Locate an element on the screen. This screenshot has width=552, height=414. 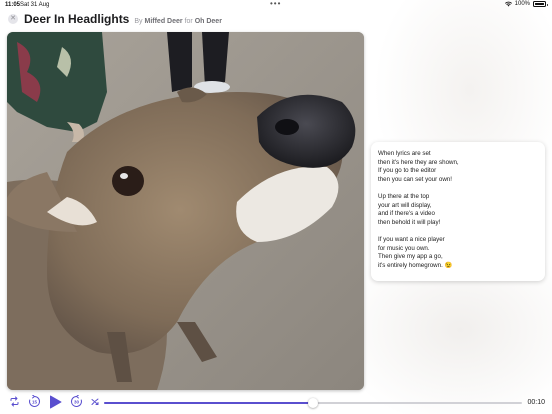
status-bar: 11:05 Sat 31 Aug ••• 100% is located at coordinates (276, 5).